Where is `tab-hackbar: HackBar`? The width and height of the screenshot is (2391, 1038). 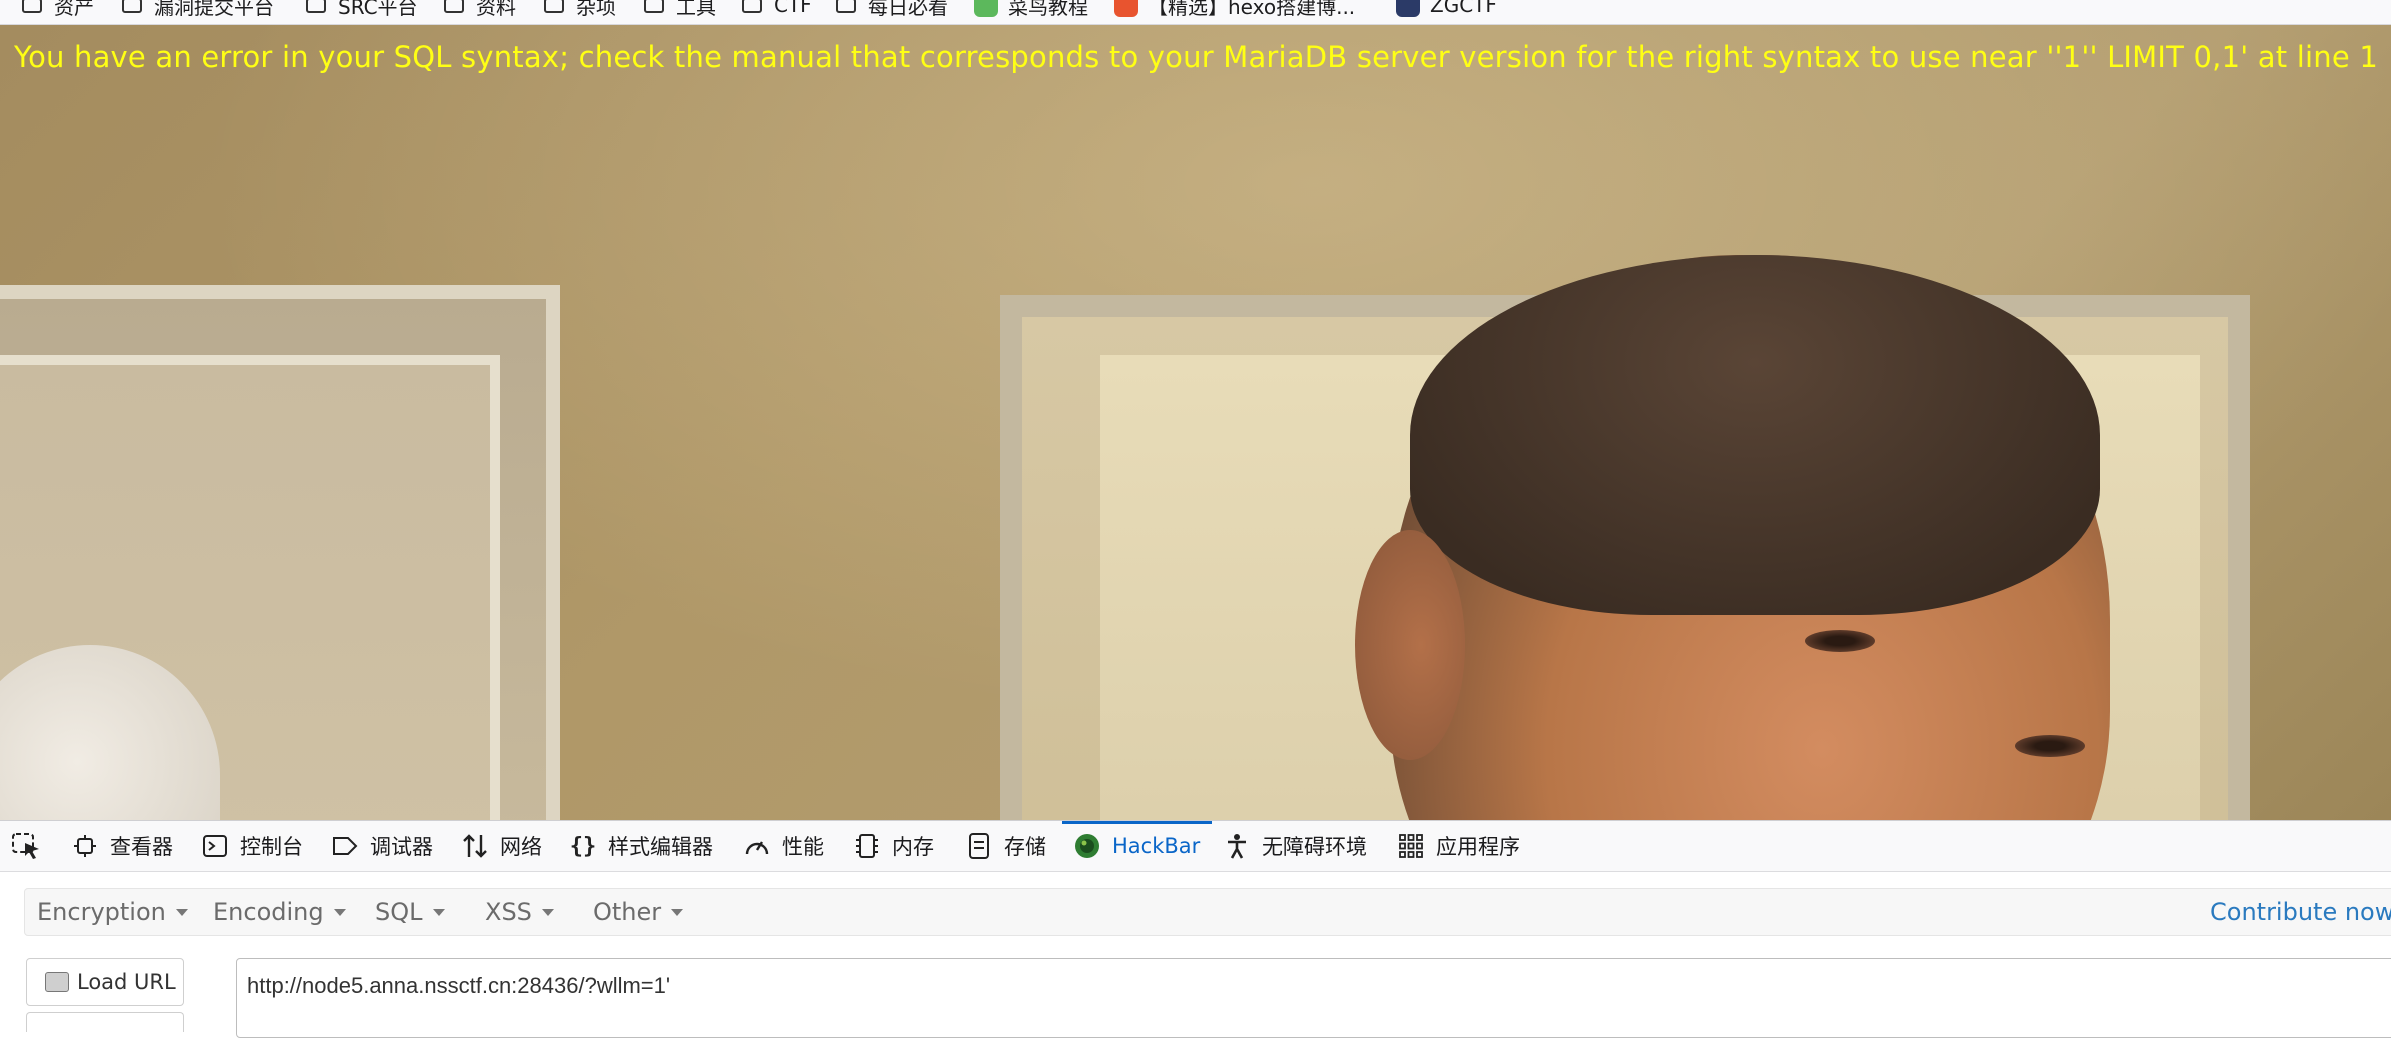 tab-hackbar: HackBar is located at coordinates (1137, 846).